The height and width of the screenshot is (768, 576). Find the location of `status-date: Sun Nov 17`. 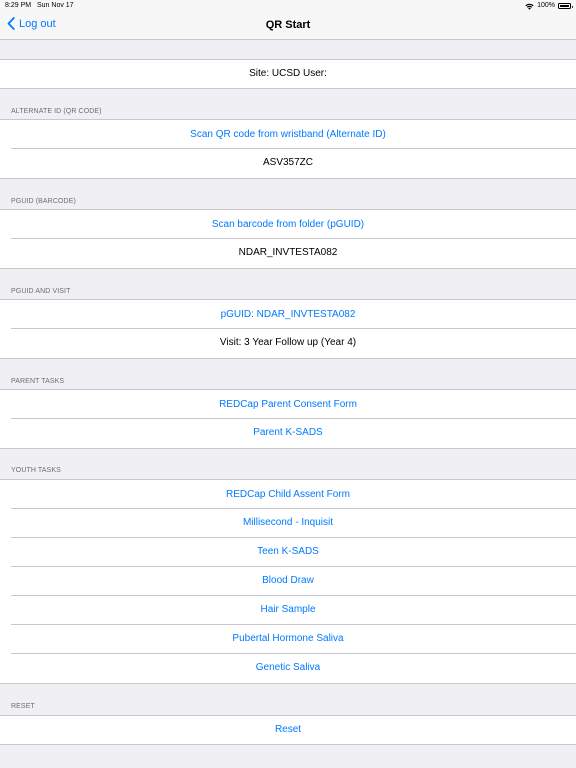

status-date: Sun Nov 17 is located at coordinates (55, 5).